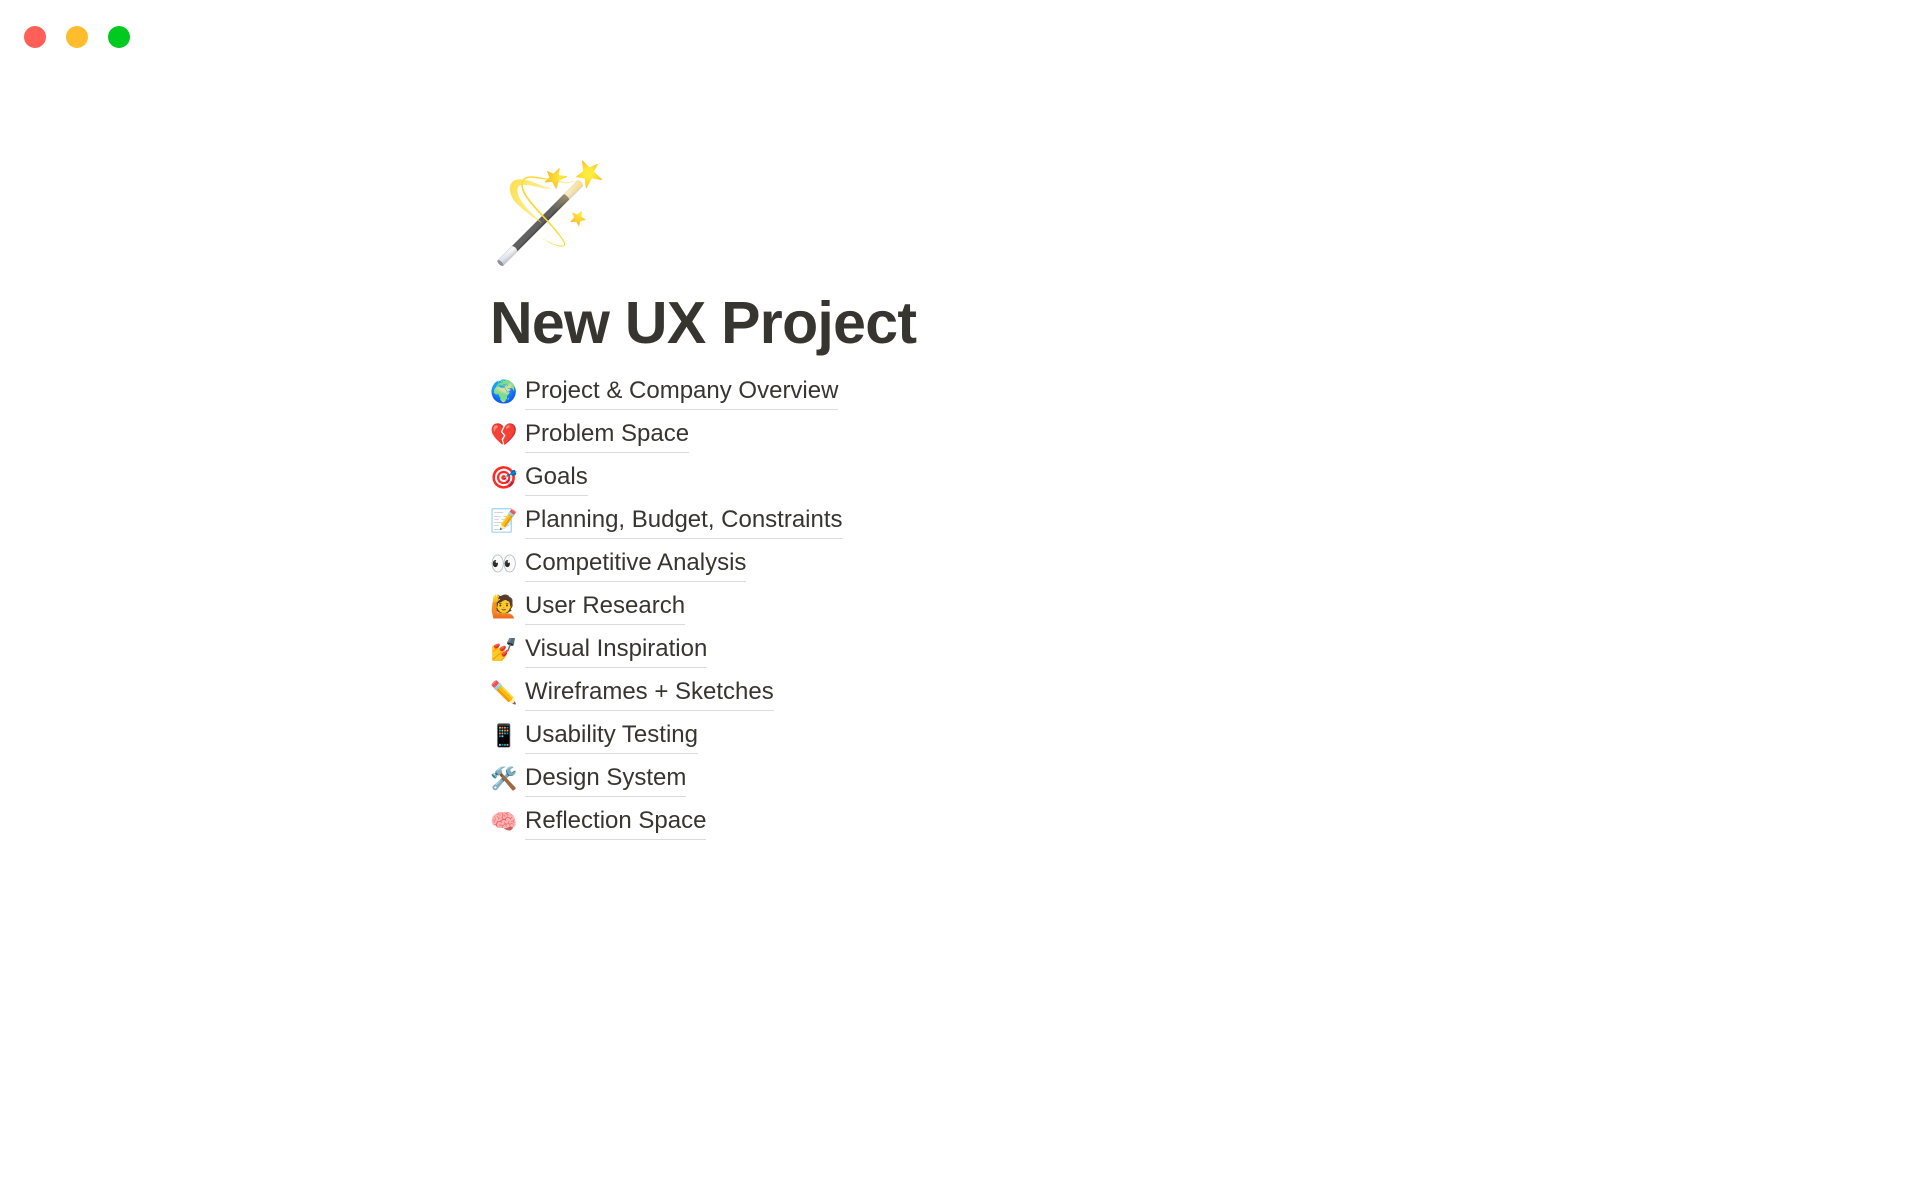  What do you see at coordinates (703, 323) in the screenshot?
I see `page-title: New UX Project` at bounding box center [703, 323].